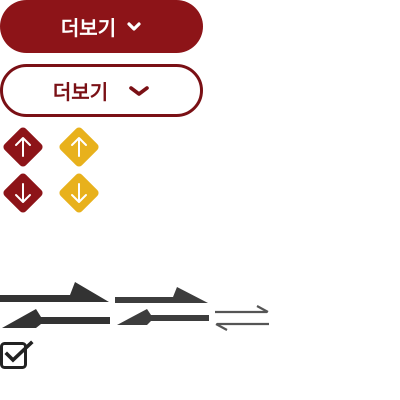 The height and width of the screenshot is (400, 400). I want to click on checkbox, so click(17, 355).